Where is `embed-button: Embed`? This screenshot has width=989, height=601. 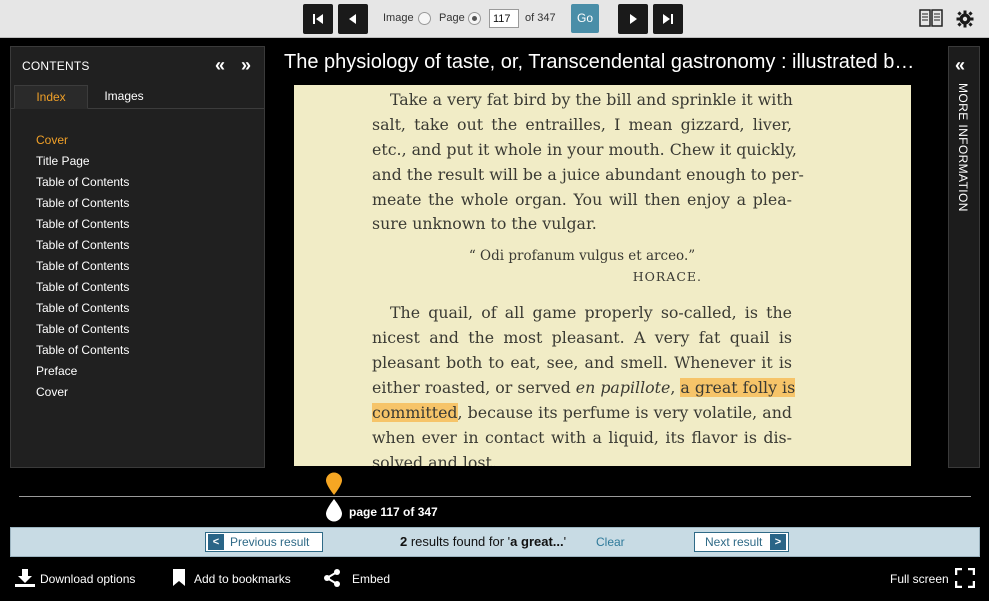
embed-button: Embed is located at coordinates (371, 579).